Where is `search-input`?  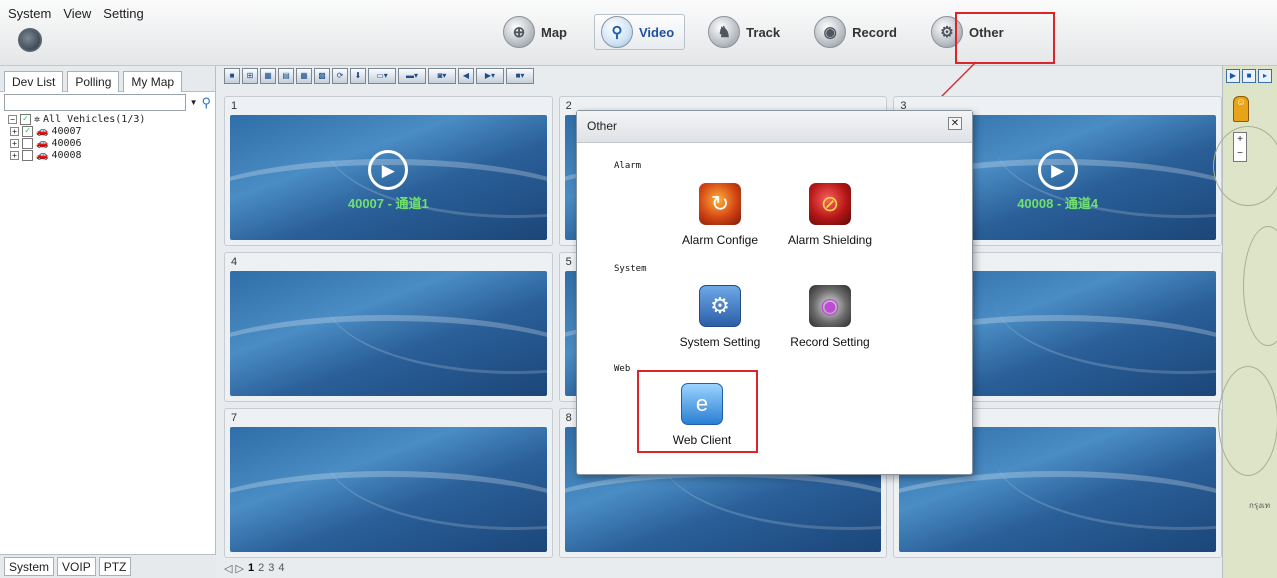 search-input is located at coordinates (95, 102).